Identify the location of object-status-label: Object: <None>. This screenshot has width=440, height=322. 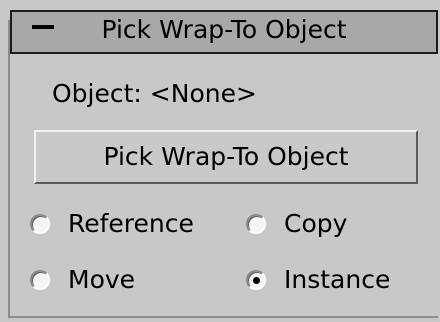
(154, 93).